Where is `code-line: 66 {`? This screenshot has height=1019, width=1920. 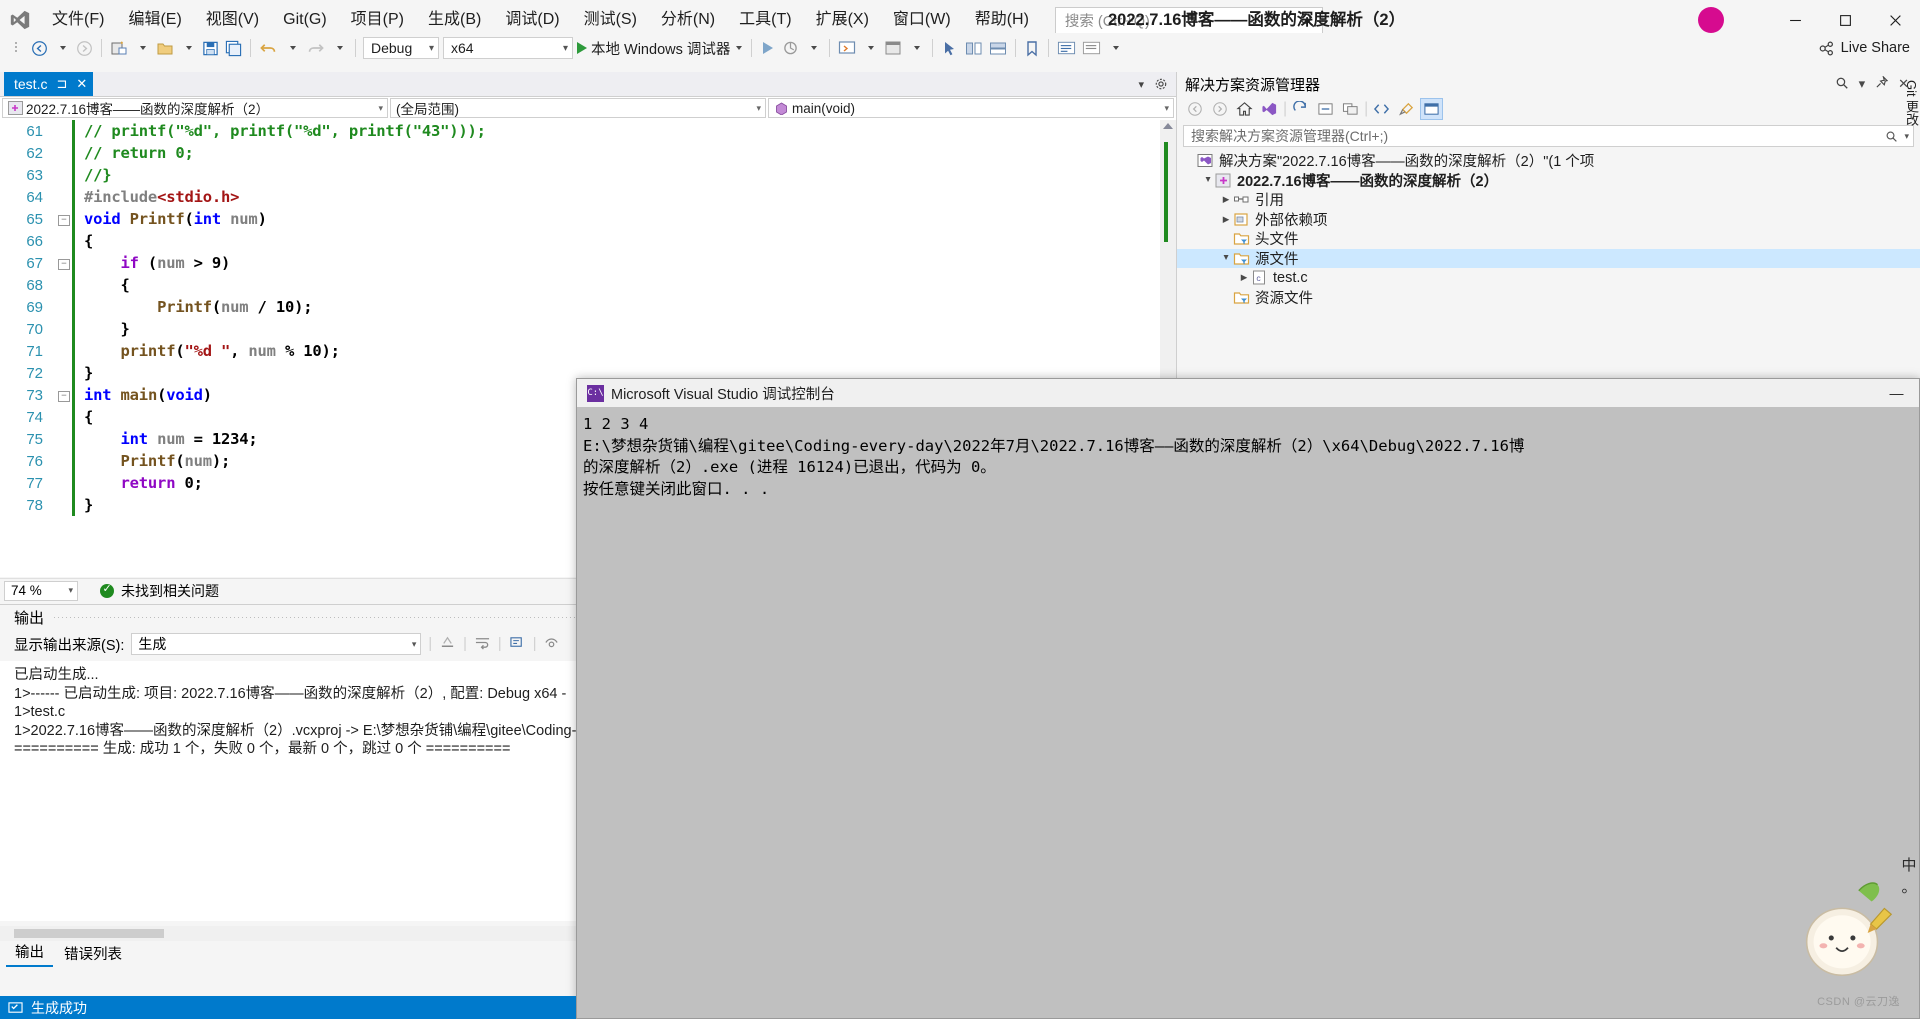 code-line: 66 { is located at coordinates (580, 241).